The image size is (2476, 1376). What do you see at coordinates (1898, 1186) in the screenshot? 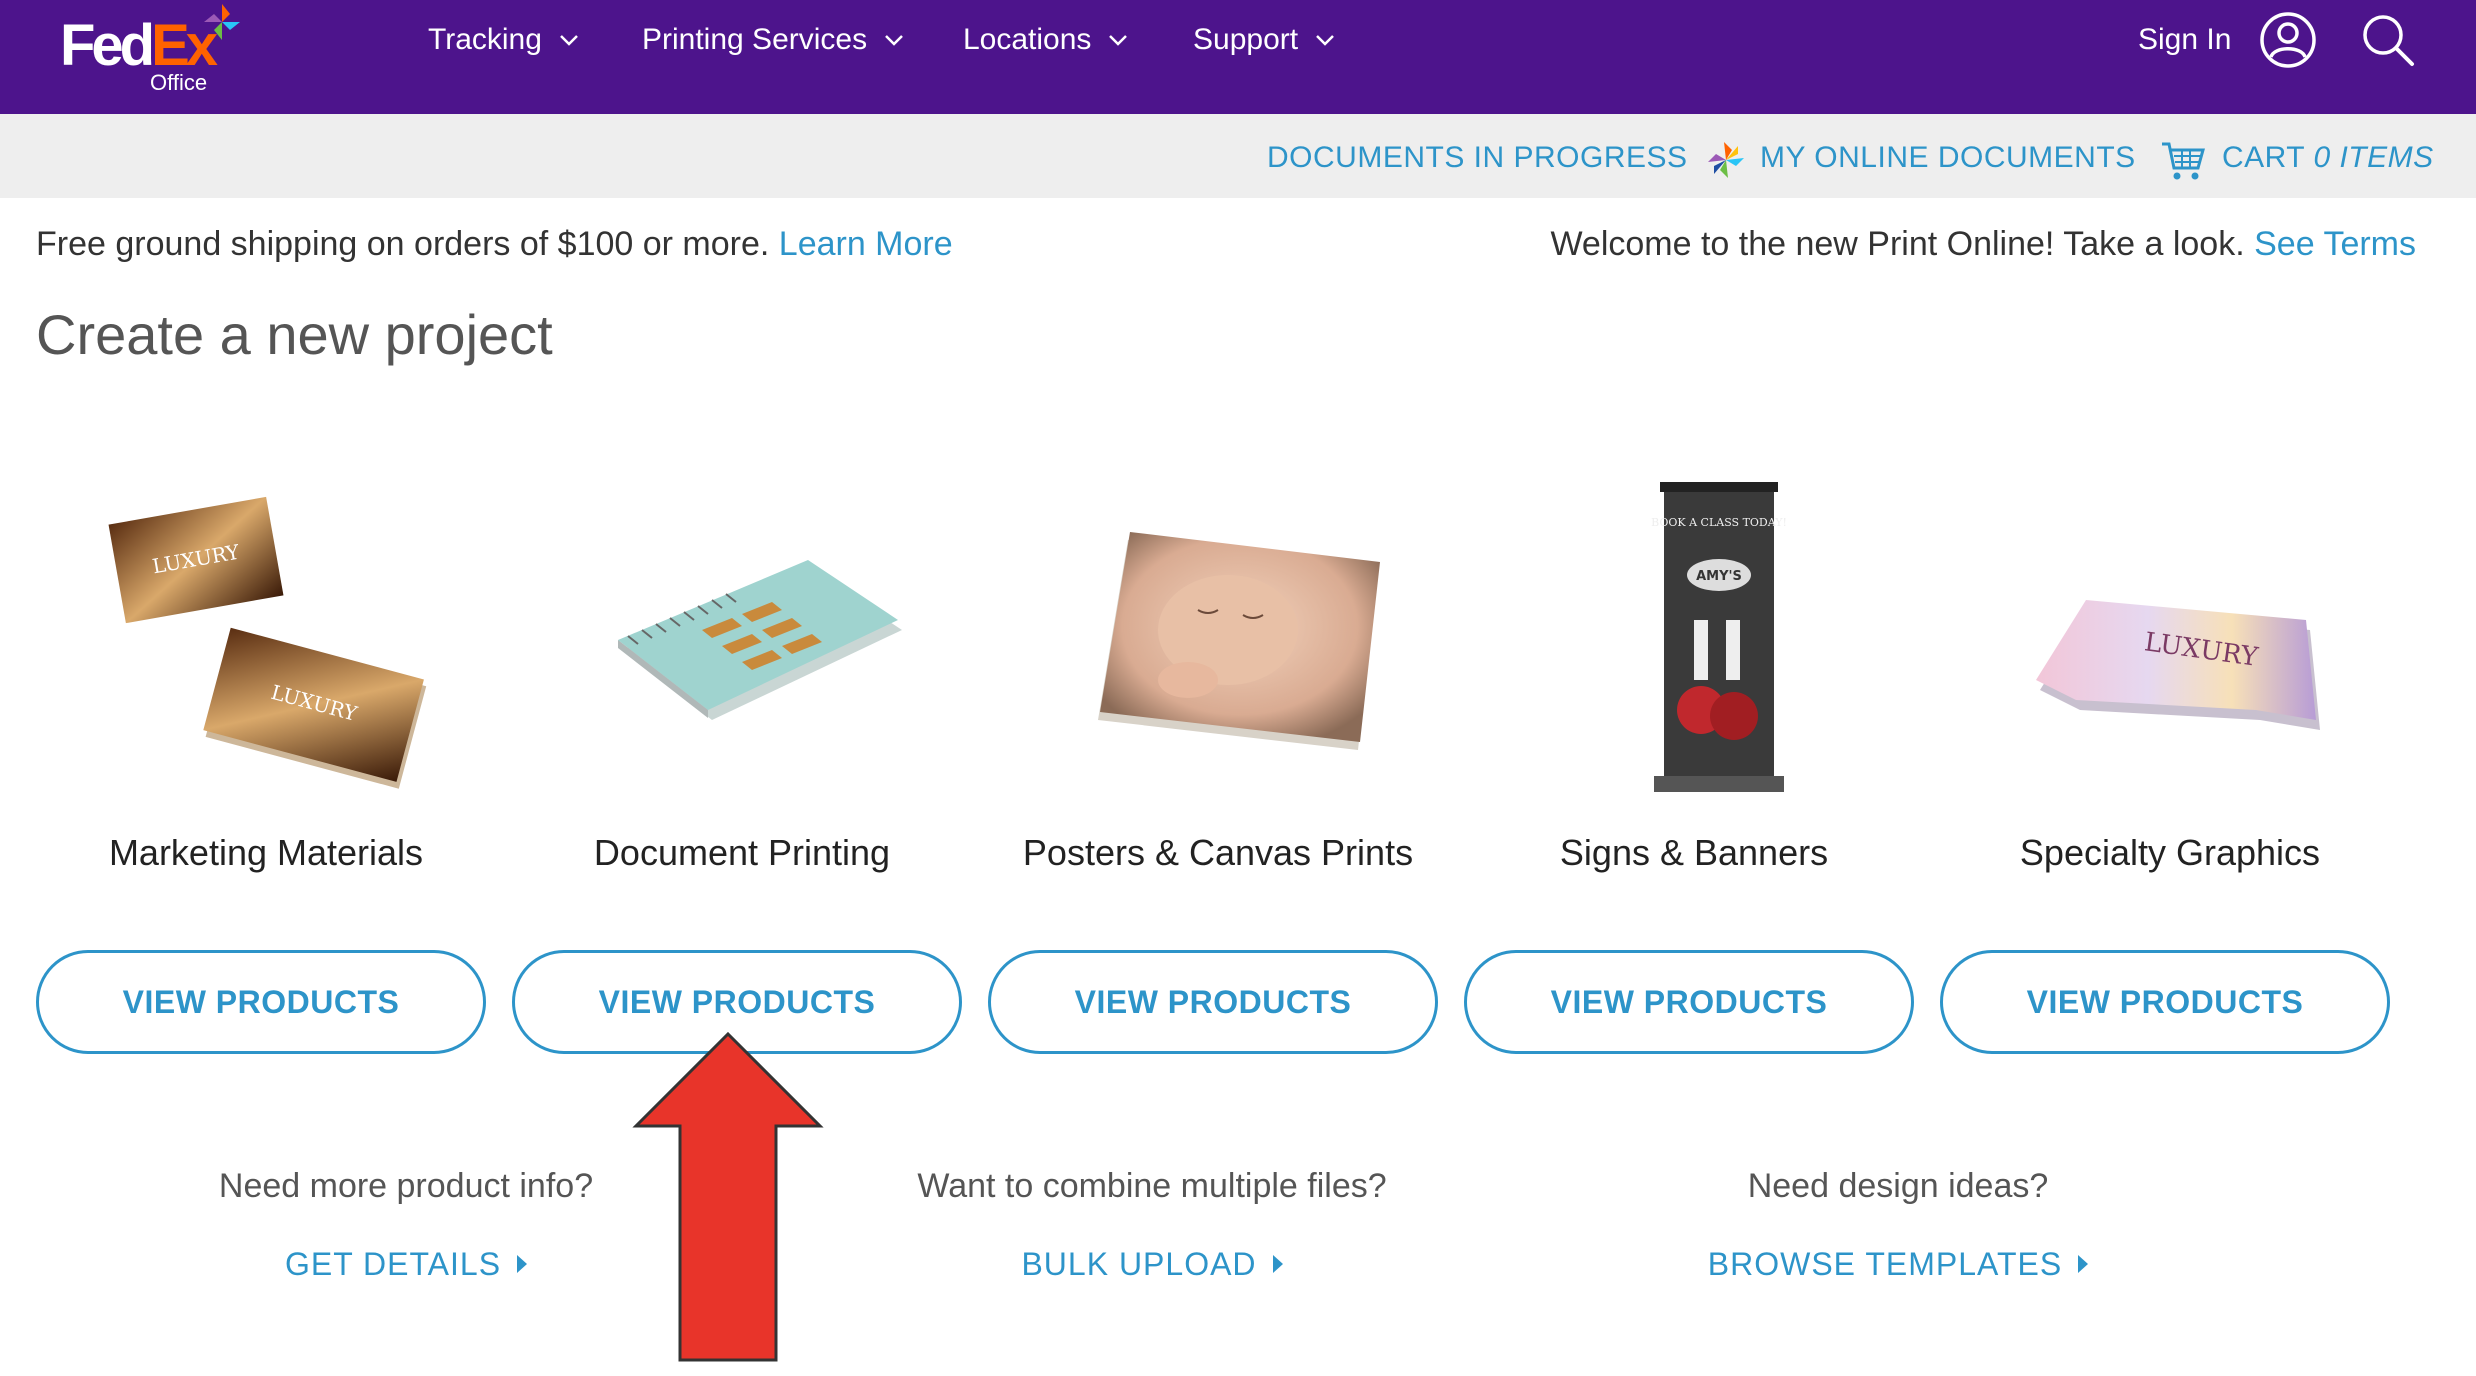
I see `help-question: Need design ideas?` at bounding box center [1898, 1186].